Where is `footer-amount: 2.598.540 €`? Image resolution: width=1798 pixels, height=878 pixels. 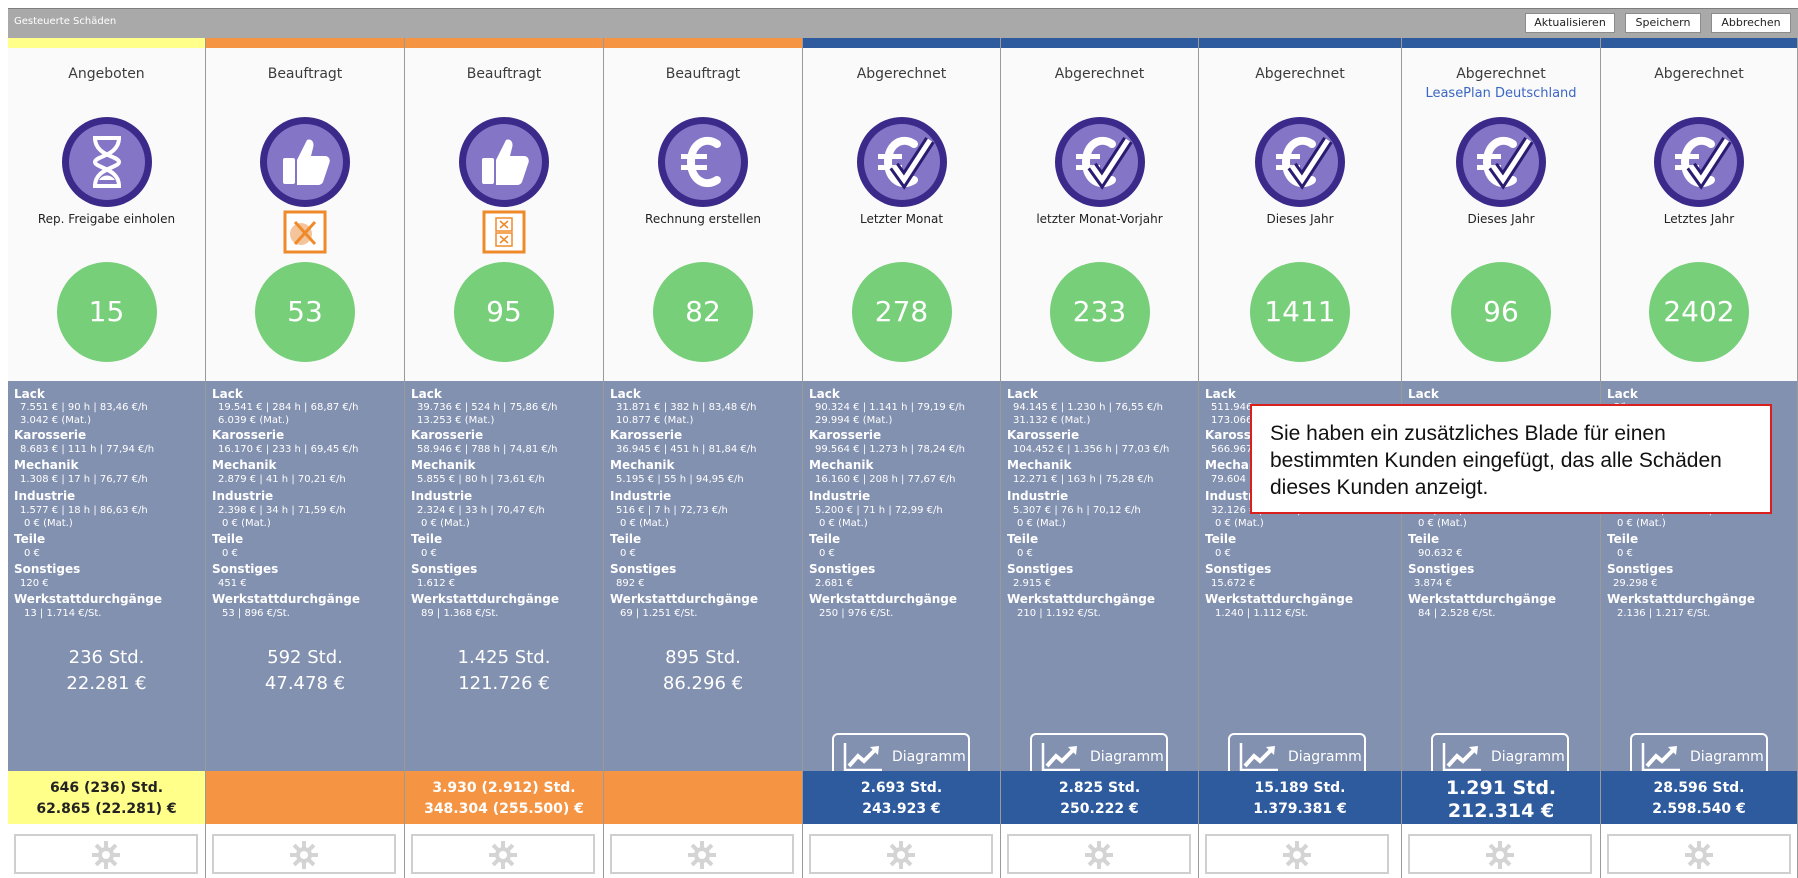
footer-amount: 2.598.540 € is located at coordinates (1699, 809).